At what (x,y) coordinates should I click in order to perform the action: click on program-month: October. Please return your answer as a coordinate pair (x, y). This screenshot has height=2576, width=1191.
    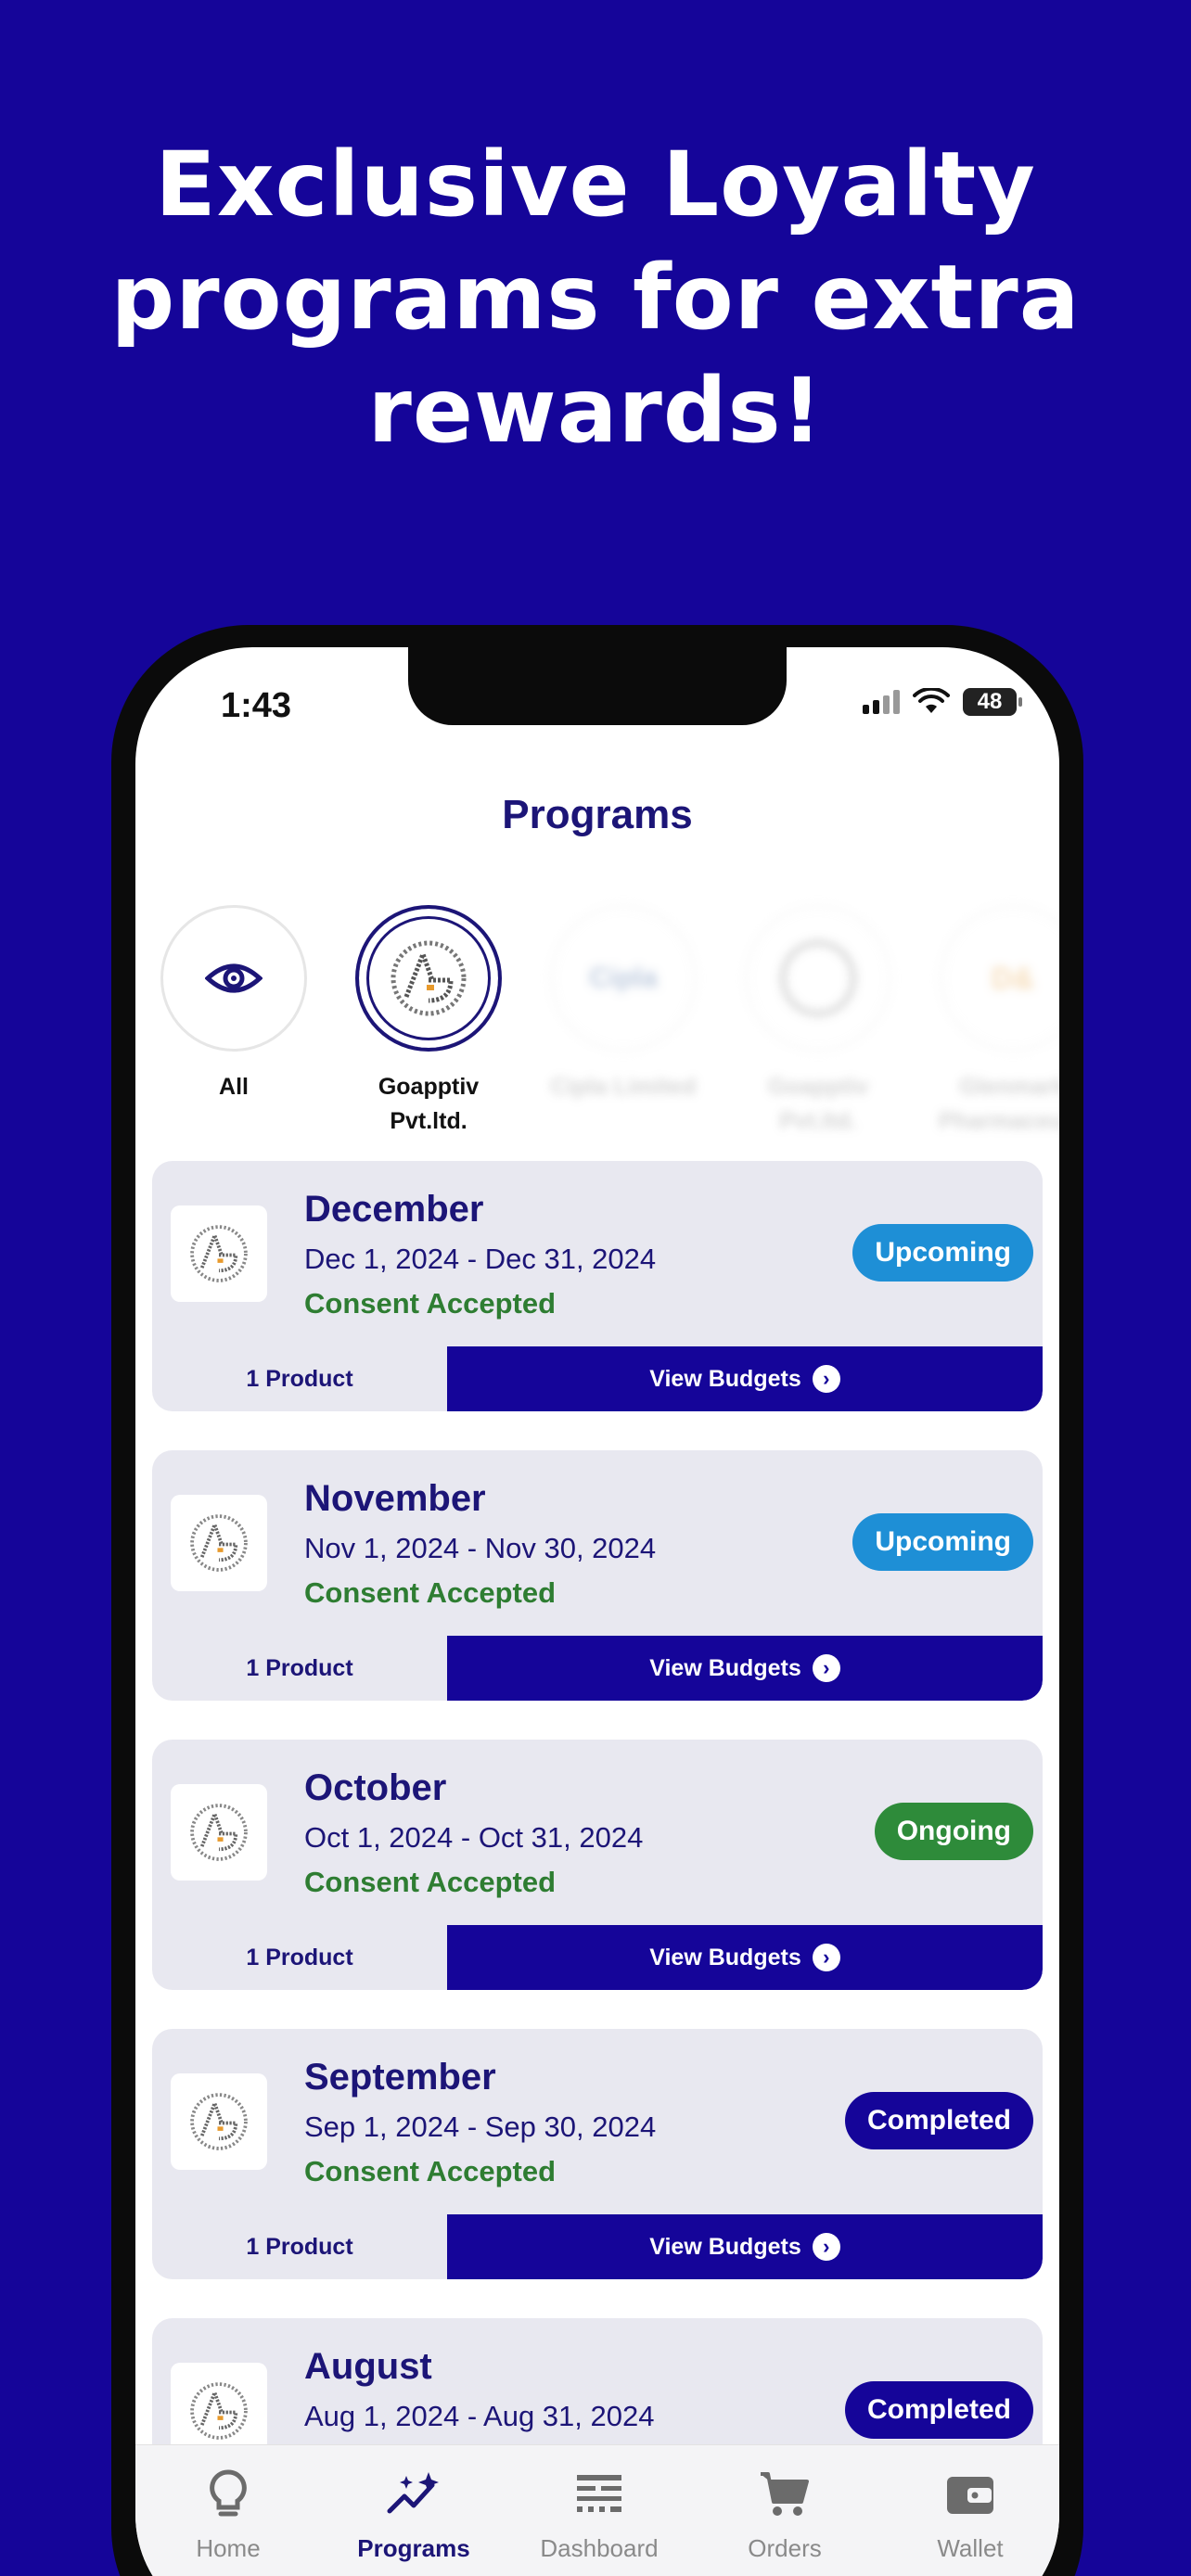
    Looking at the image, I should click on (375, 1787).